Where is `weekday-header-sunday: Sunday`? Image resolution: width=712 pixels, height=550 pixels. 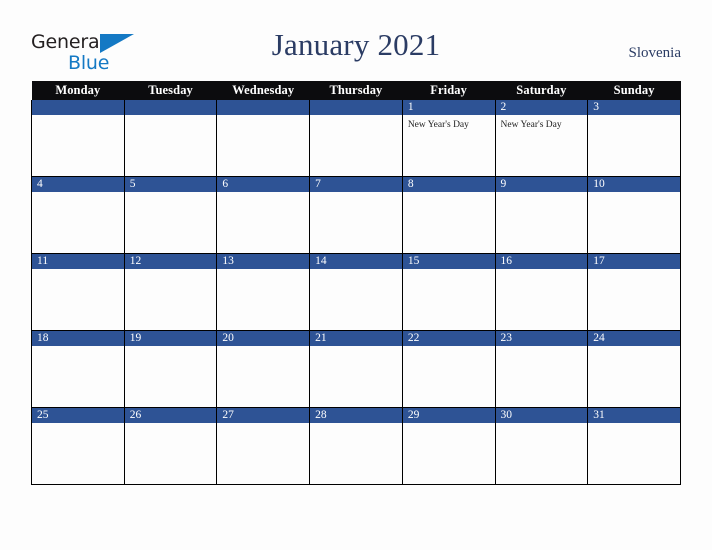
weekday-header-sunday: Sunday is located at coordinates (634, 90).